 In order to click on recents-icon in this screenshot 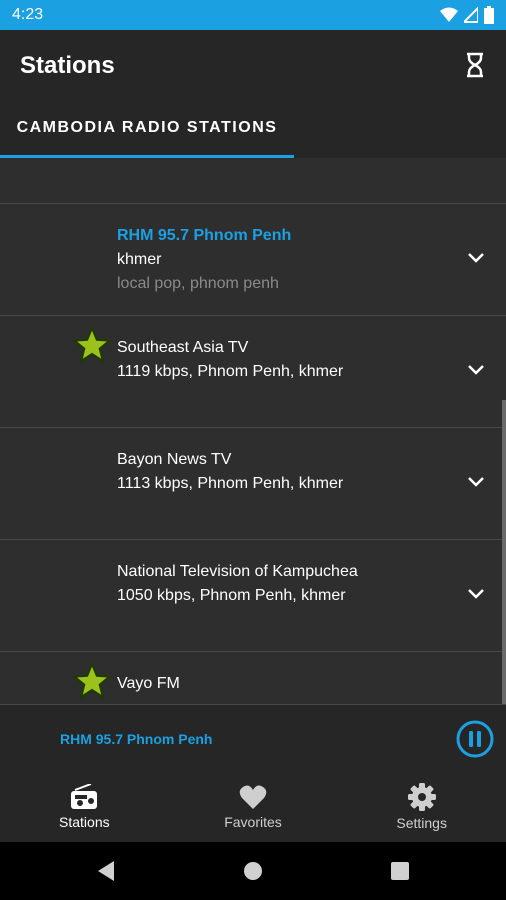, I will do `click(400, 871)`.